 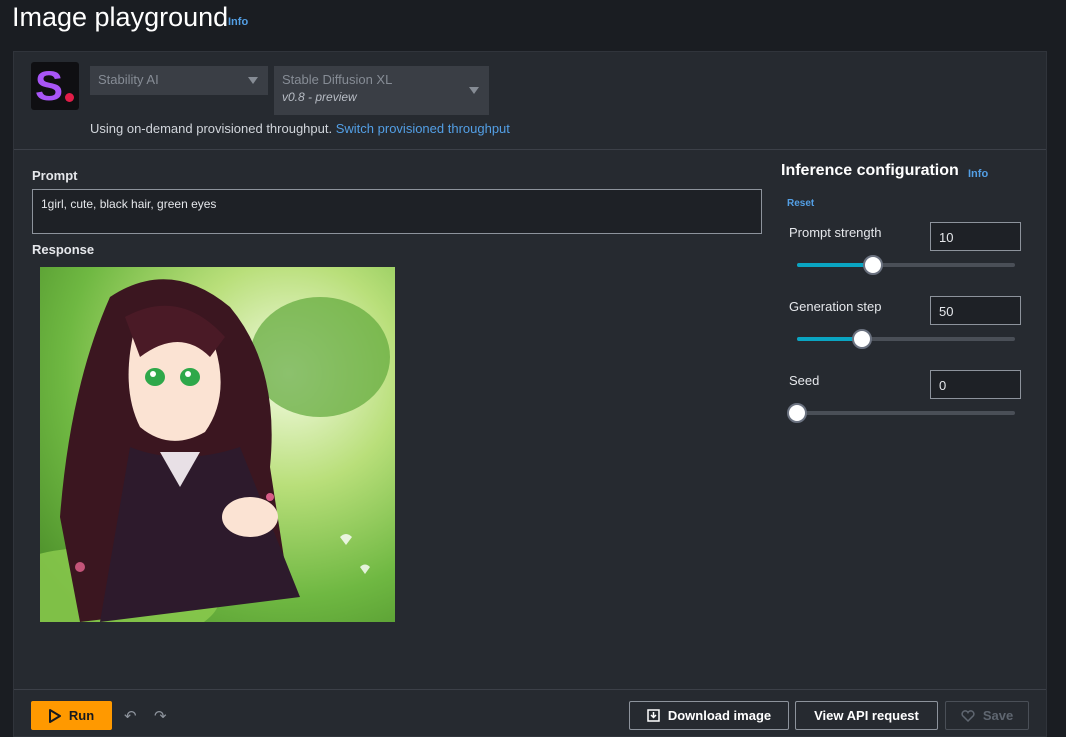 I want to click on page-title: Image playground, so click(x=120, y=17).